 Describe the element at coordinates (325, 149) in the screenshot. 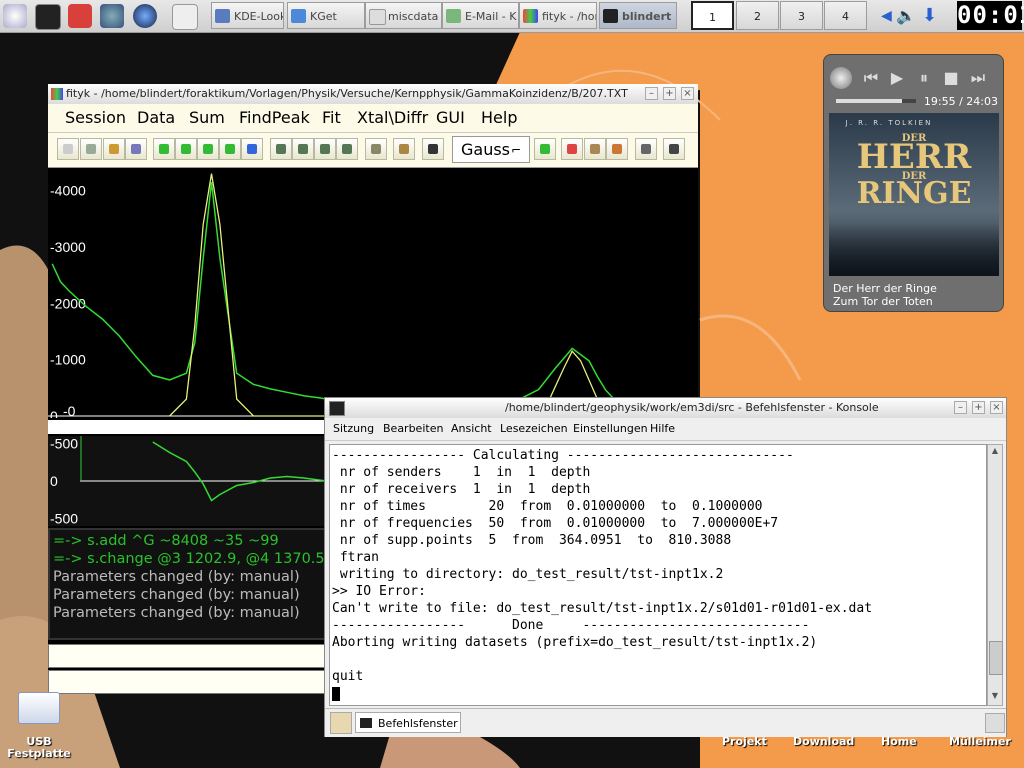

I see `sum-icon` at that location.